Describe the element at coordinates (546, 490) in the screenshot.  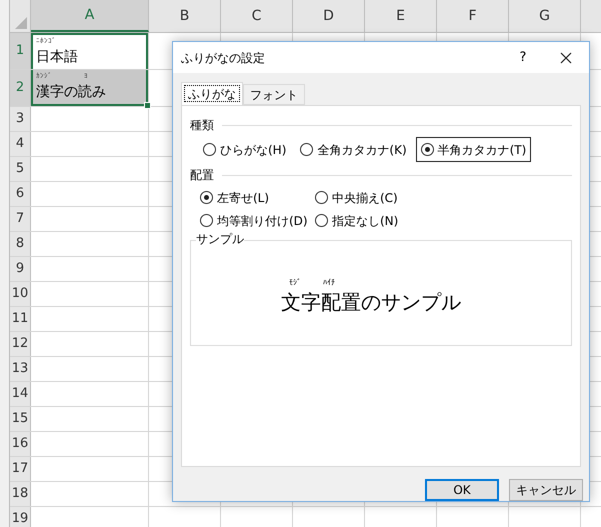
I see `dialog-button: キャンセル` at that location.